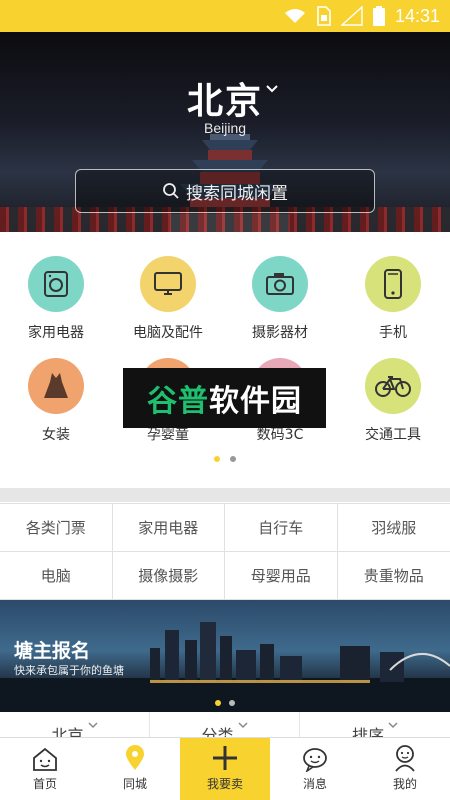 The height and width of the screenshot is (800, 450). I want to click on category-womenswear: 女装, so click(56, 401).